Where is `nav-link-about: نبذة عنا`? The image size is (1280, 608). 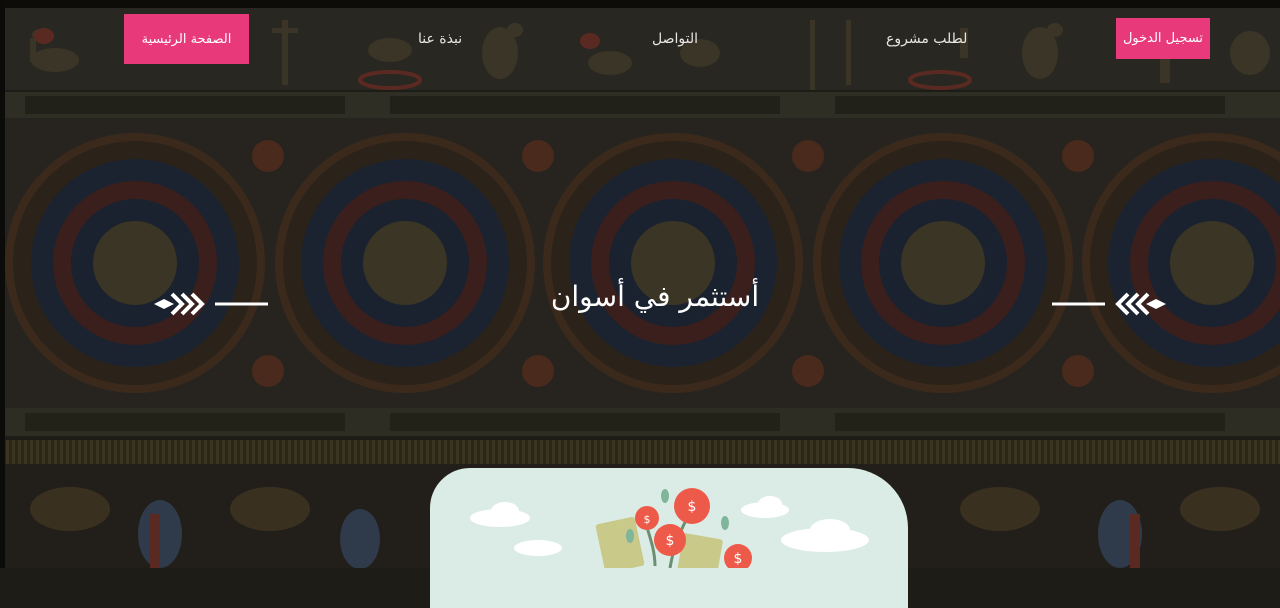
nav-link-about: نبذة عنا is located at coordinates (440, 39).